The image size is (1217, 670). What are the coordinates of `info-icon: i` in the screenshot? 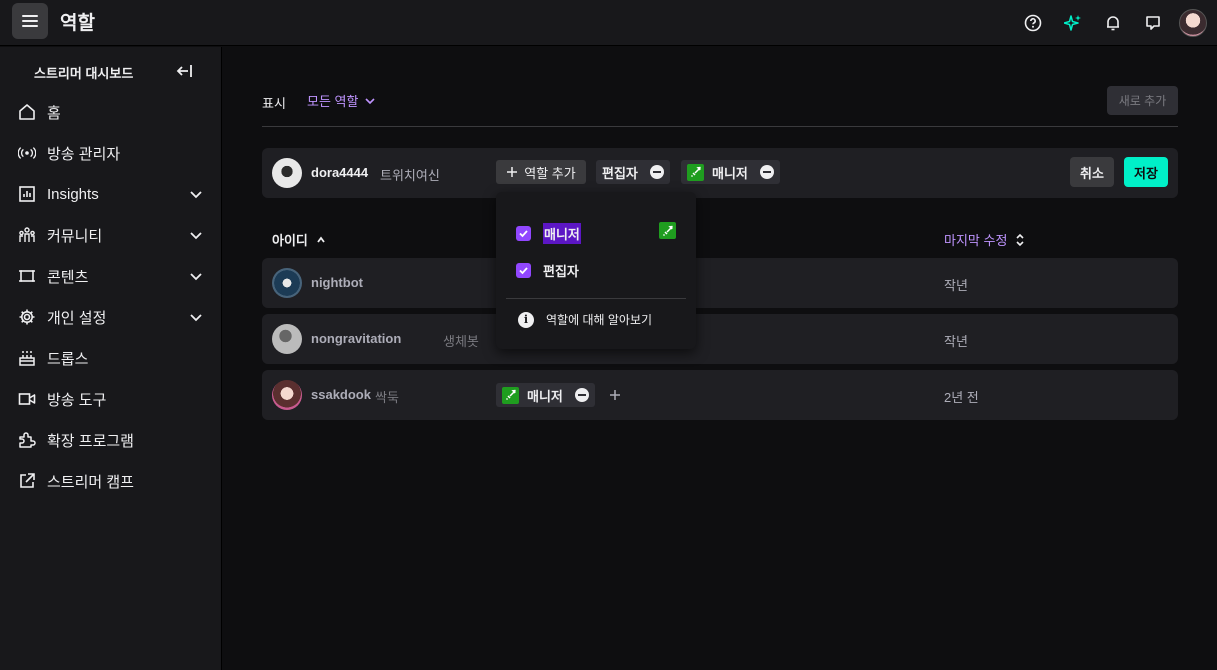 It's located at (526, 319).